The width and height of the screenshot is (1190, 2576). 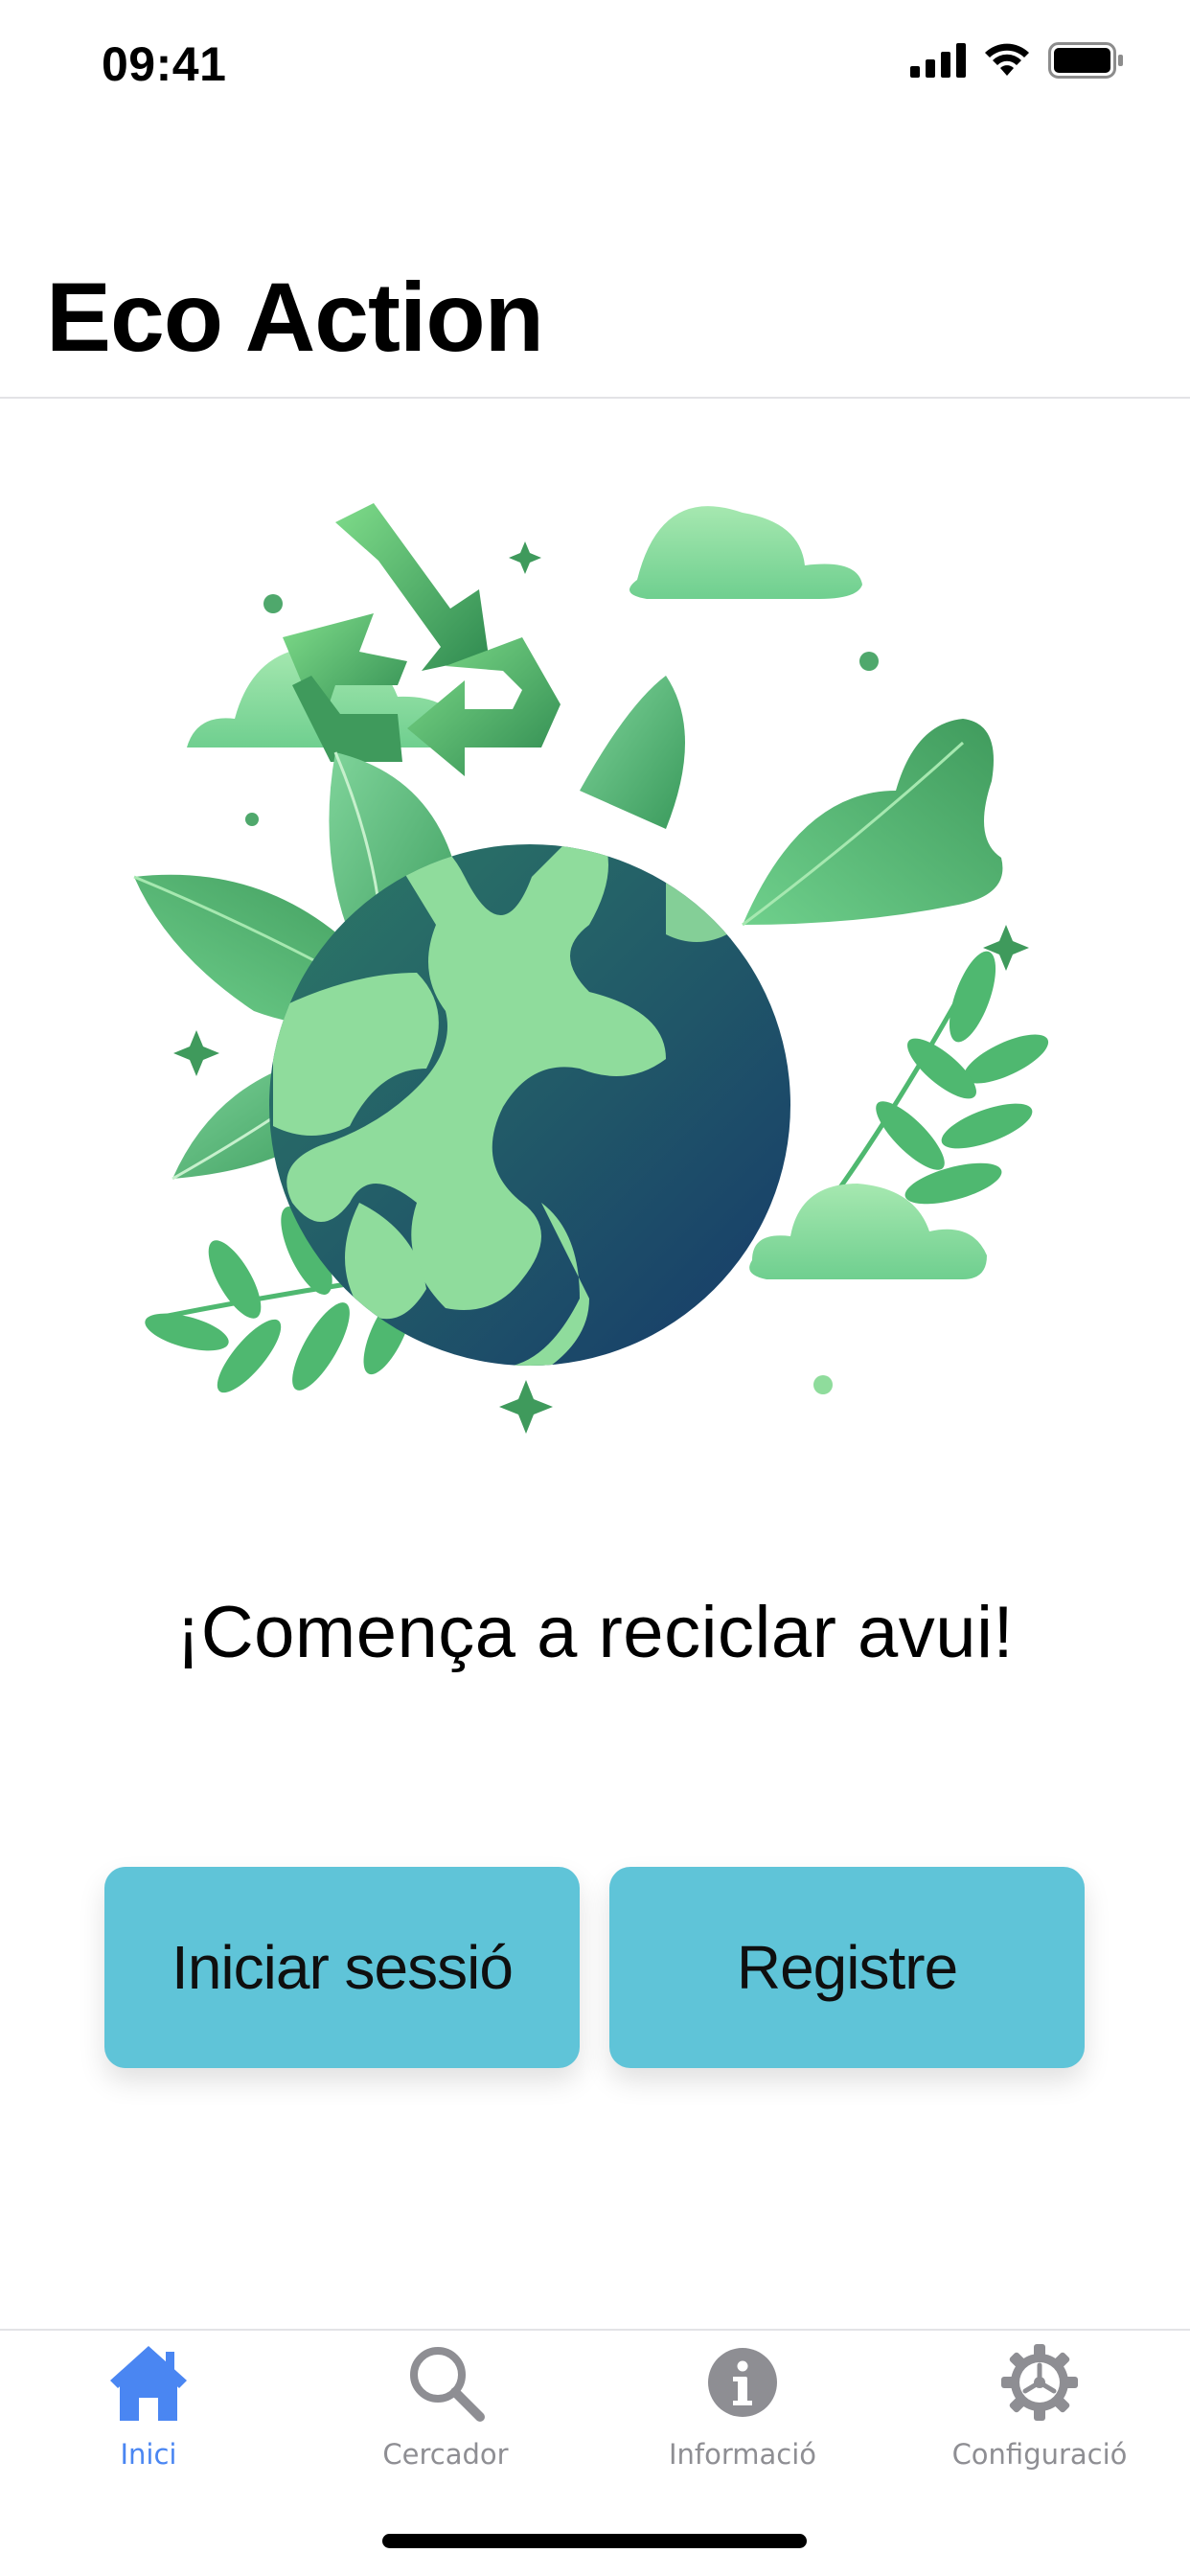 What do you see at coordinates (148, 2454) in the screenshot?
I see `tab-label: Inici` at bounding box center [148, 2454].